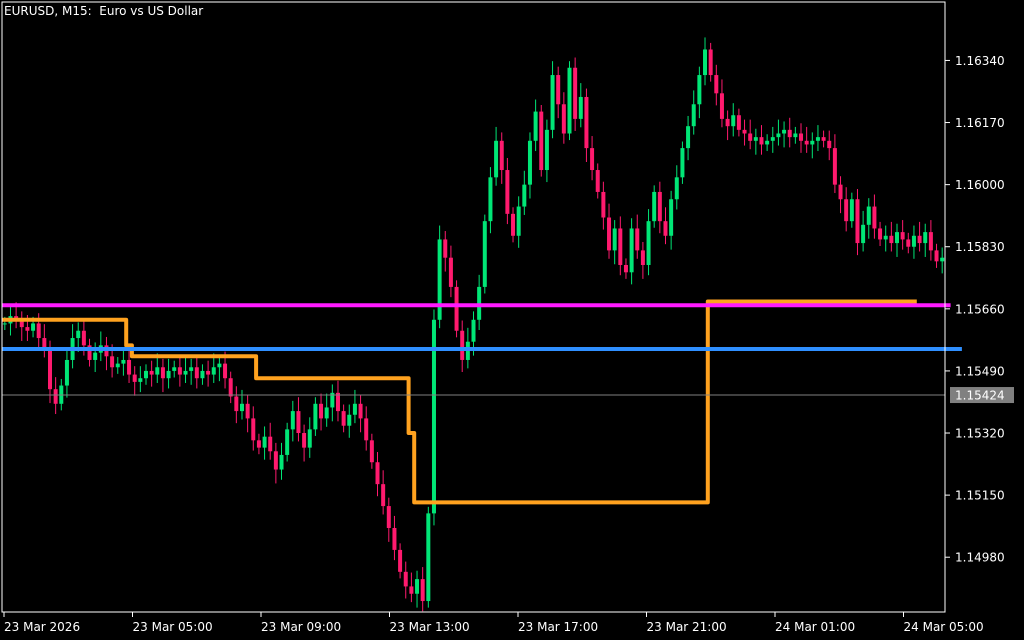 The height and width of the screenshot is (640, 1024). I want to click on y-tick-label: 1.15660, so click(980, 309).